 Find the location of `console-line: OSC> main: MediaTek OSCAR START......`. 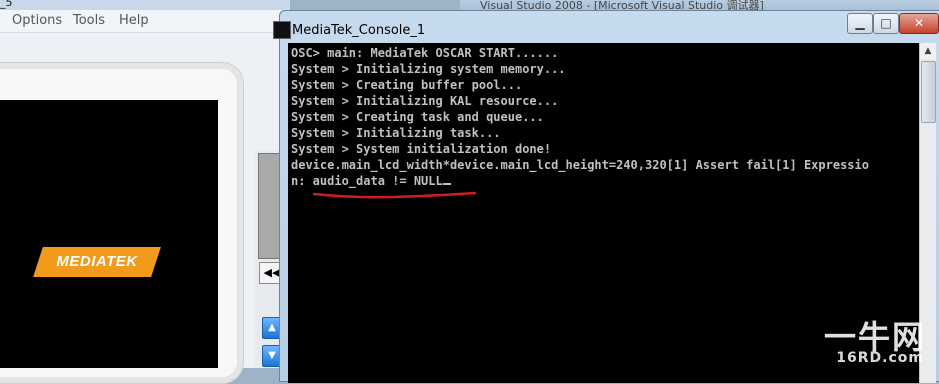

console-line: OSC> main: MediaTek OSCAR START...... is located at coordinates (425, 53).